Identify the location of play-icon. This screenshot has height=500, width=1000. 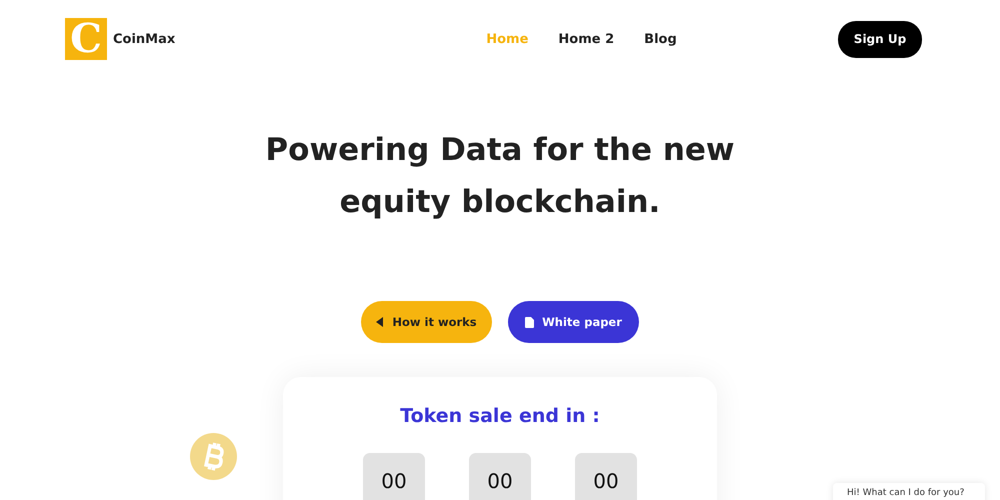
(380, 322).